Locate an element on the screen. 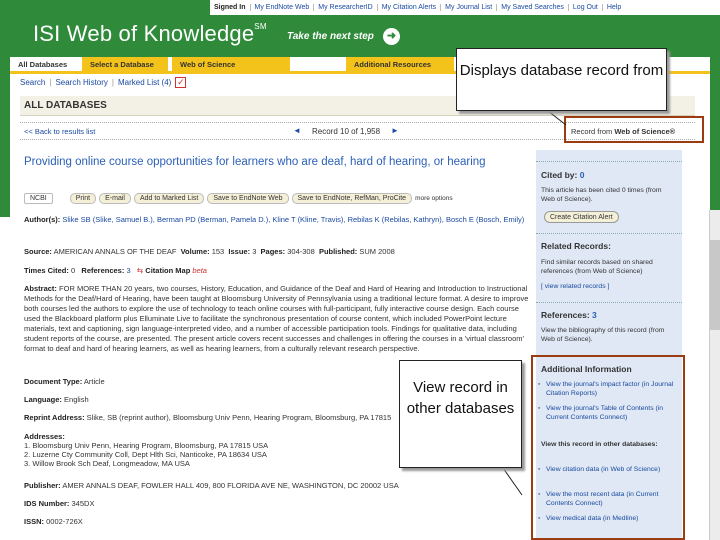 The width and height of the screenshot is (720, 540). callout-other-databases: View record in other databases is located at coordinates (460, 414).